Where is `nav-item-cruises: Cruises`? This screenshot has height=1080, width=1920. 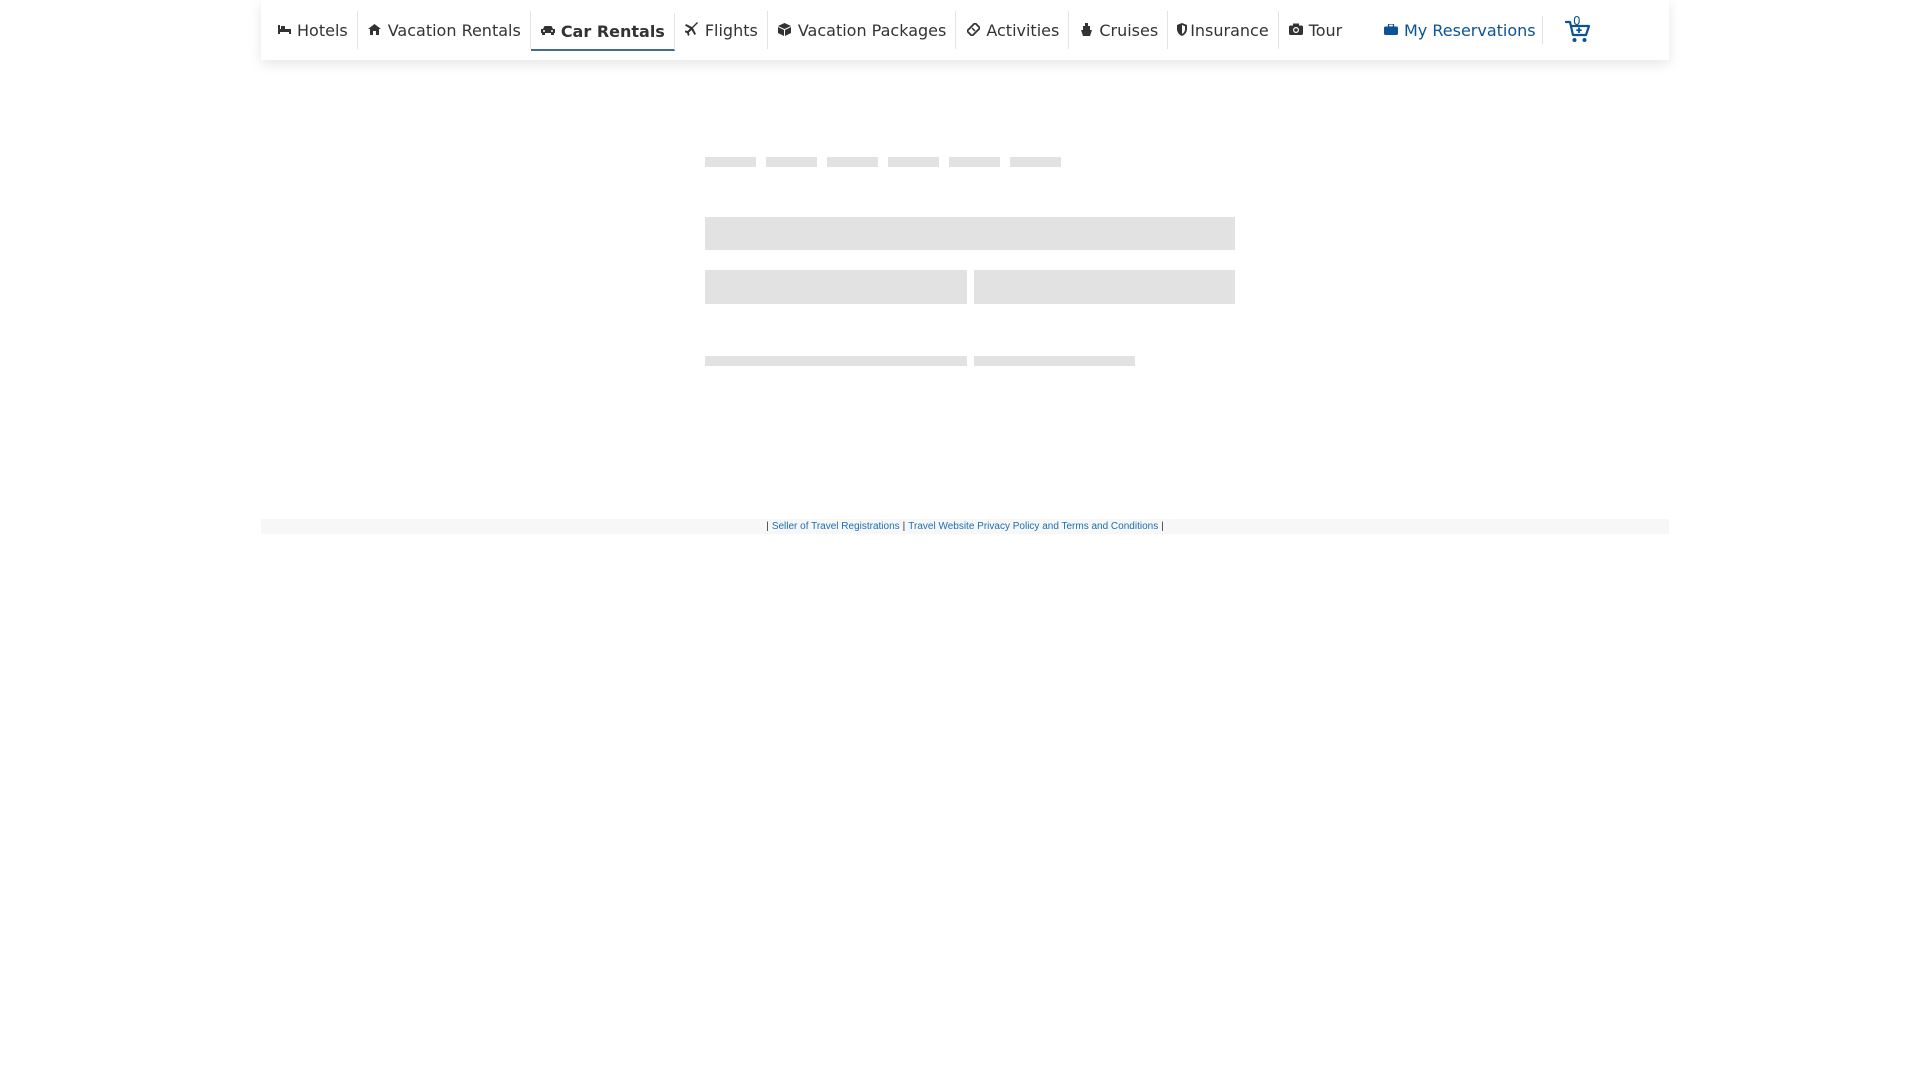 nav-item-cruises: Cruises is located at coordinates (1119, 30).